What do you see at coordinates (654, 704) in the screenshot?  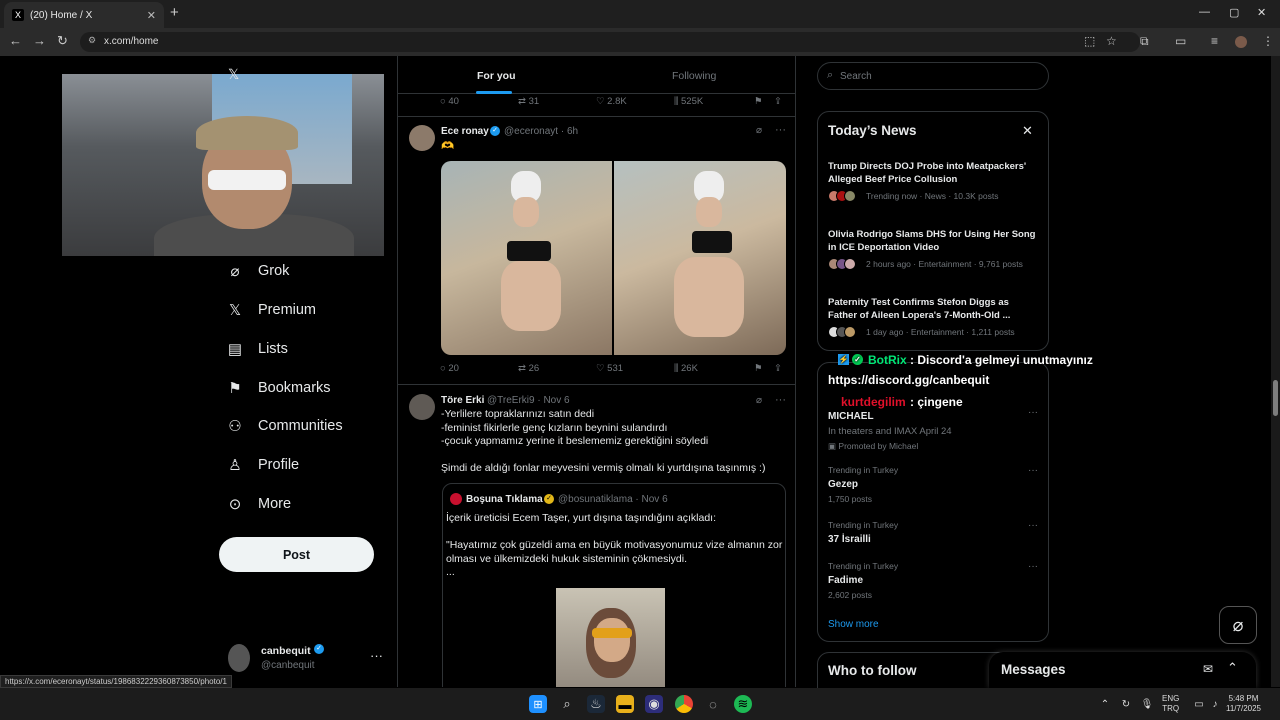 I see `app-icon: ◉` at bounding box center [654, 704].